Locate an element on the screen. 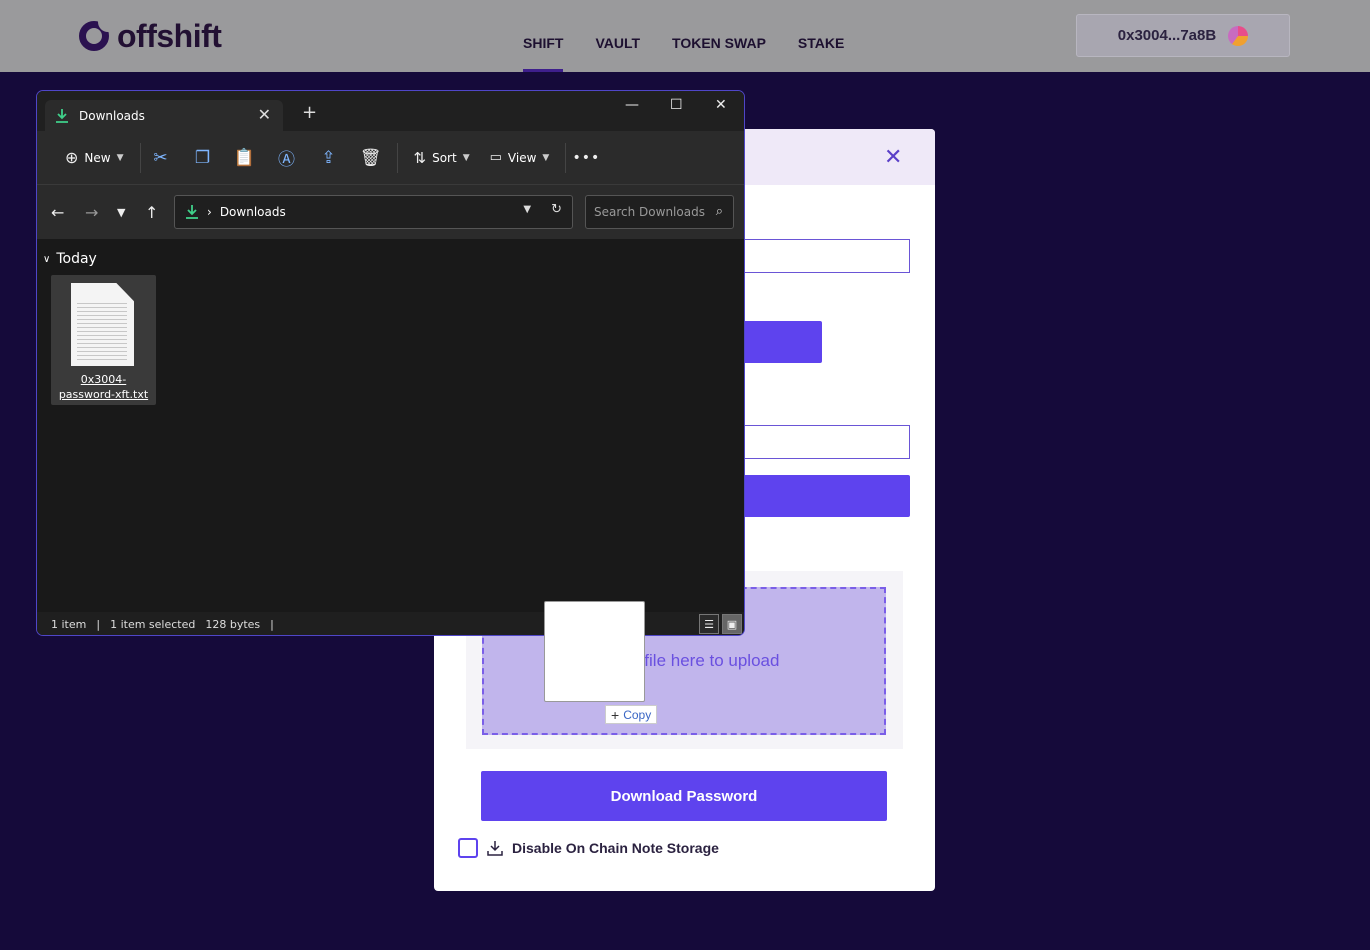 This screenshot has height=950, width=1370. share-icon: ⇪ is located at coordinates (329, 158).